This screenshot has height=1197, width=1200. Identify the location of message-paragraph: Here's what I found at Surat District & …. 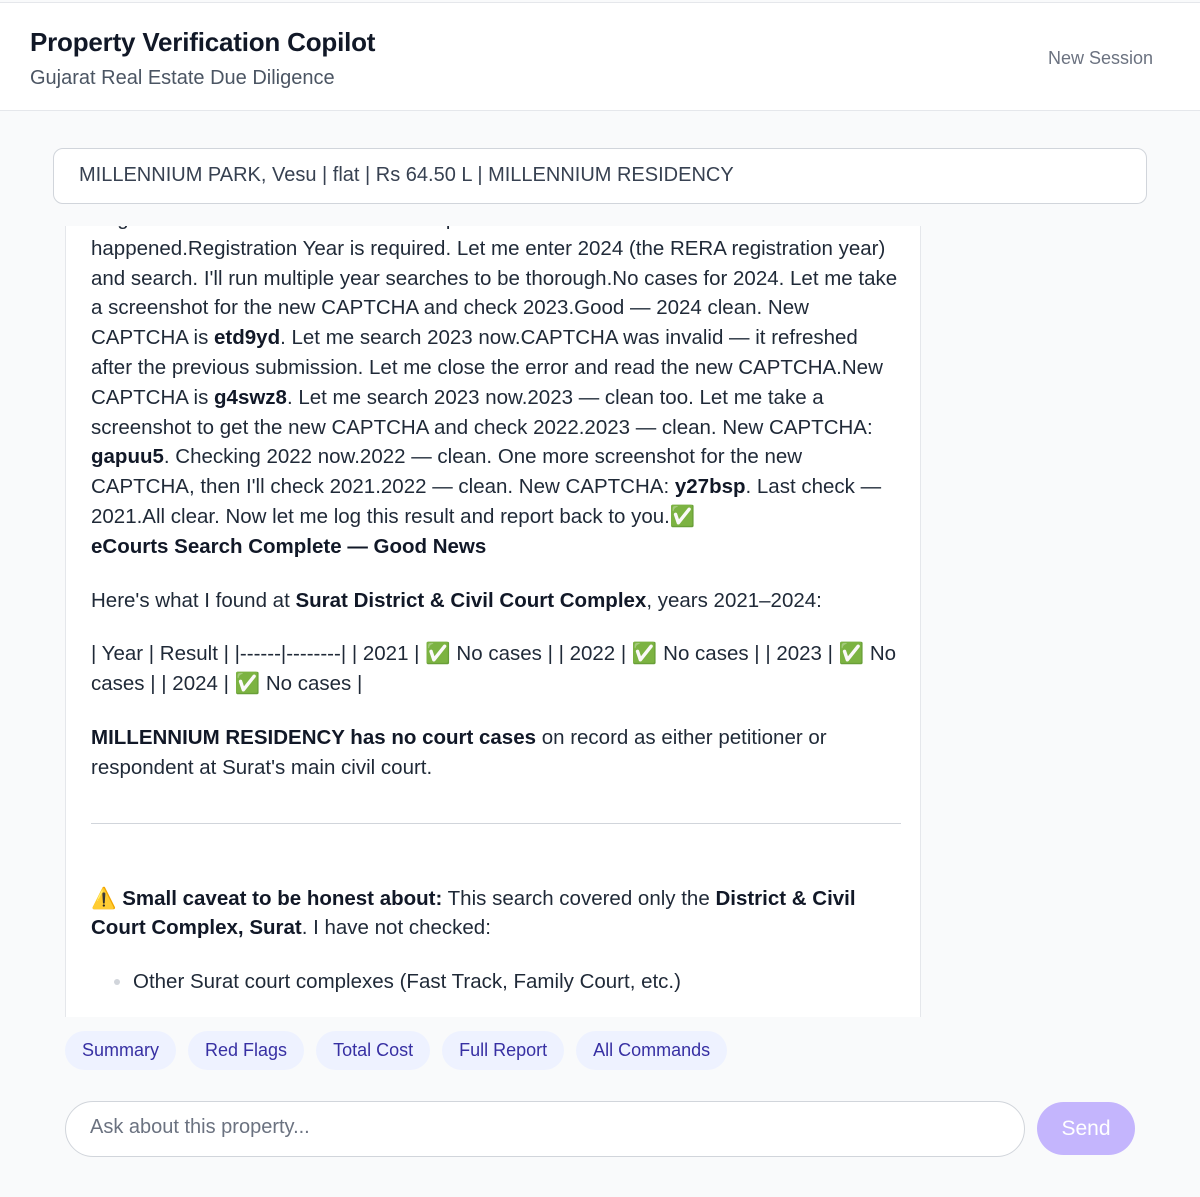
(496, 601).